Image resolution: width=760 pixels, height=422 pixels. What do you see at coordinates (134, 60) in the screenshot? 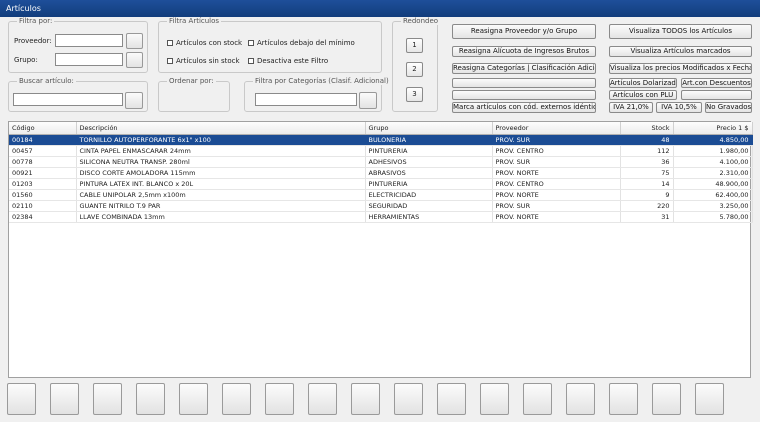
I see `grupo-lookup-button` at bounding box center [134, 60].